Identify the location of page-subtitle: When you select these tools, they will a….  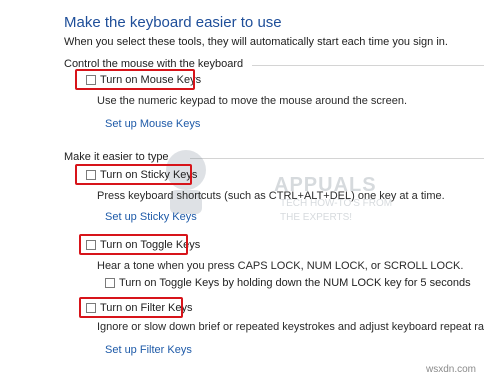
(256, 42).